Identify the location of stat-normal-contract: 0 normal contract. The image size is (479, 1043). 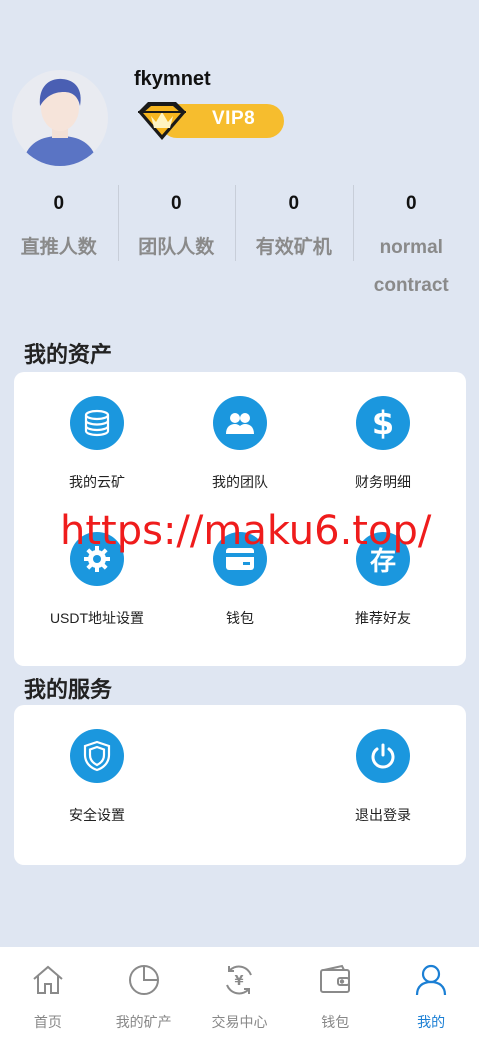
(411, 240).